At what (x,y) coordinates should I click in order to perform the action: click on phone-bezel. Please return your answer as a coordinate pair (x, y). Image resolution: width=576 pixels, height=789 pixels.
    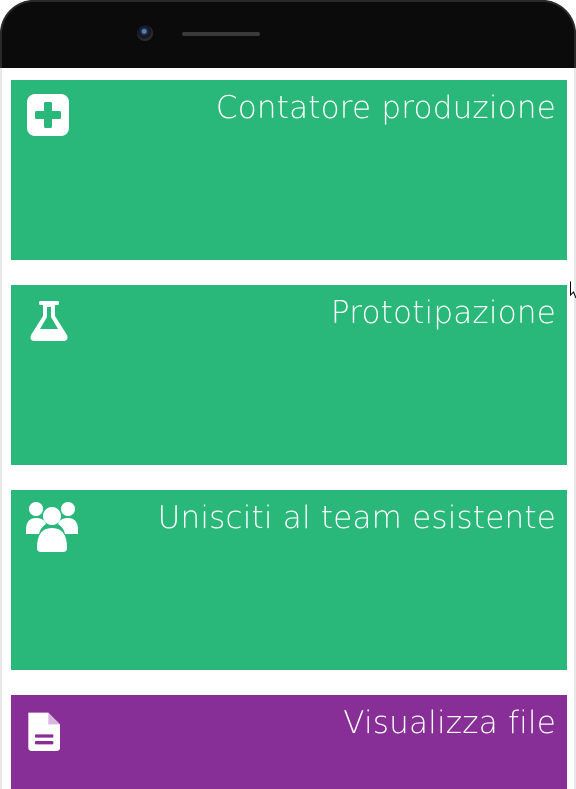
    Looking at the image, I should click on (288, 34).